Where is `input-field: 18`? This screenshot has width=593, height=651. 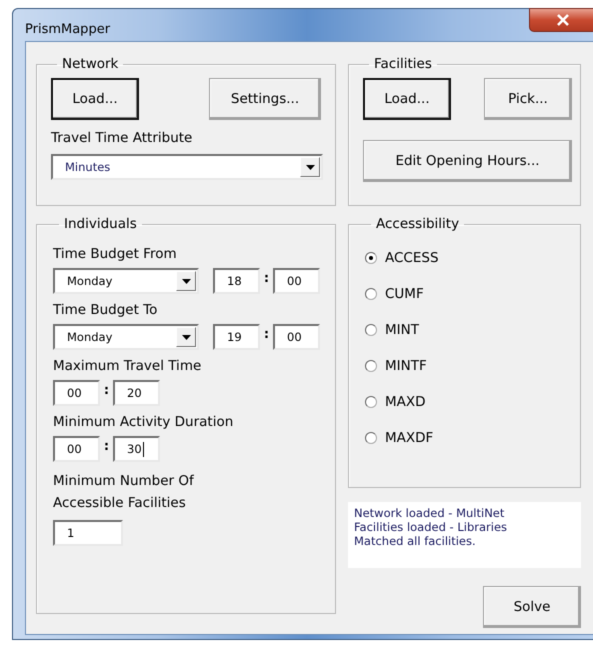
input-field: 18 is located at coordinates (236, 281).